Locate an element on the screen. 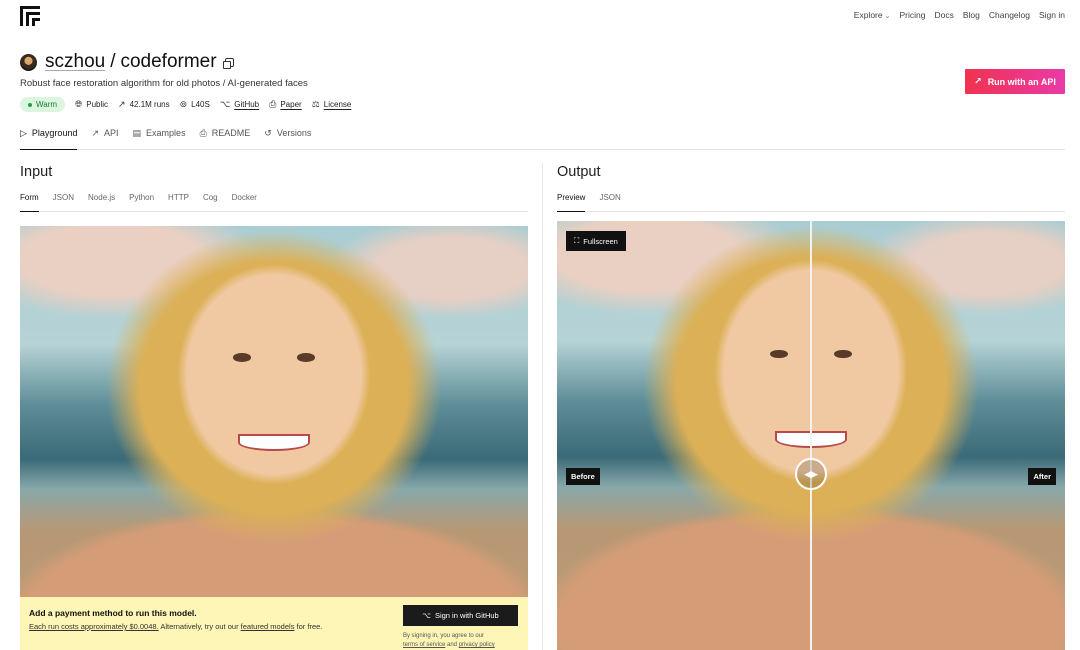 Image resolution: width=1080 pixels, height=650 pixels. avatar is located at coordinates (28, 62).